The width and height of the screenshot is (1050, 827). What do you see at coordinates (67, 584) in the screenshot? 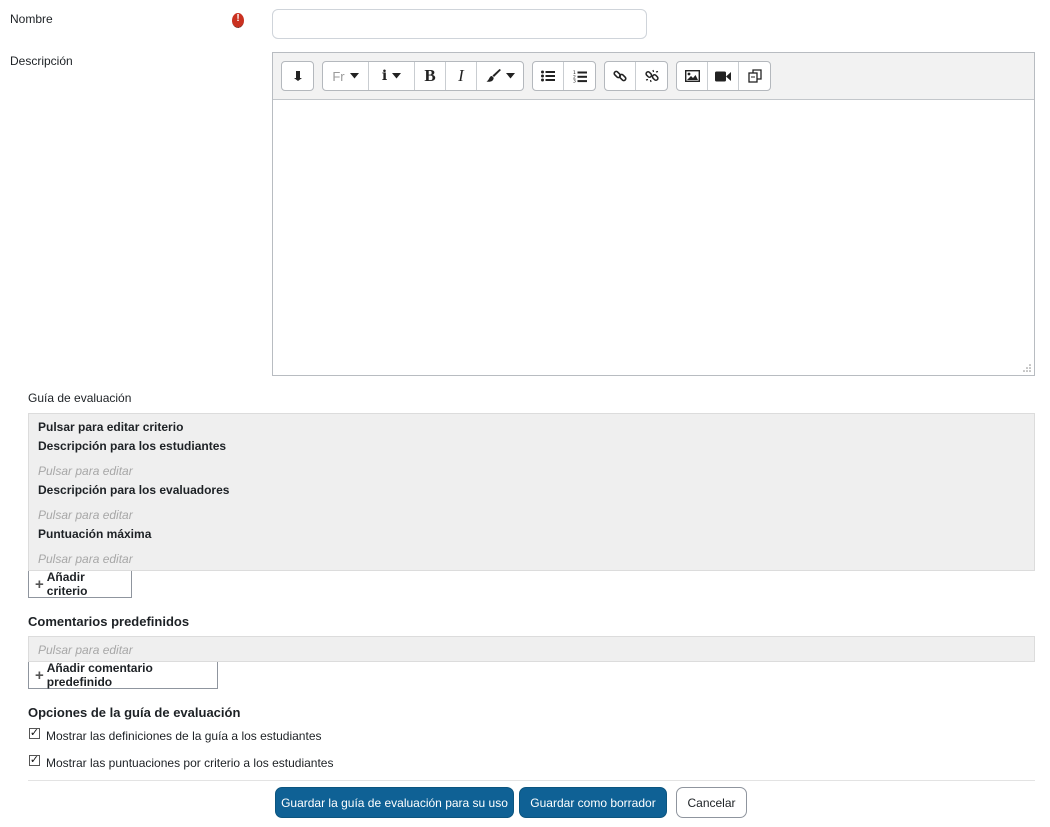
I see `add-criterion-label: Añadir criterio` at bounding box center [67, 584].